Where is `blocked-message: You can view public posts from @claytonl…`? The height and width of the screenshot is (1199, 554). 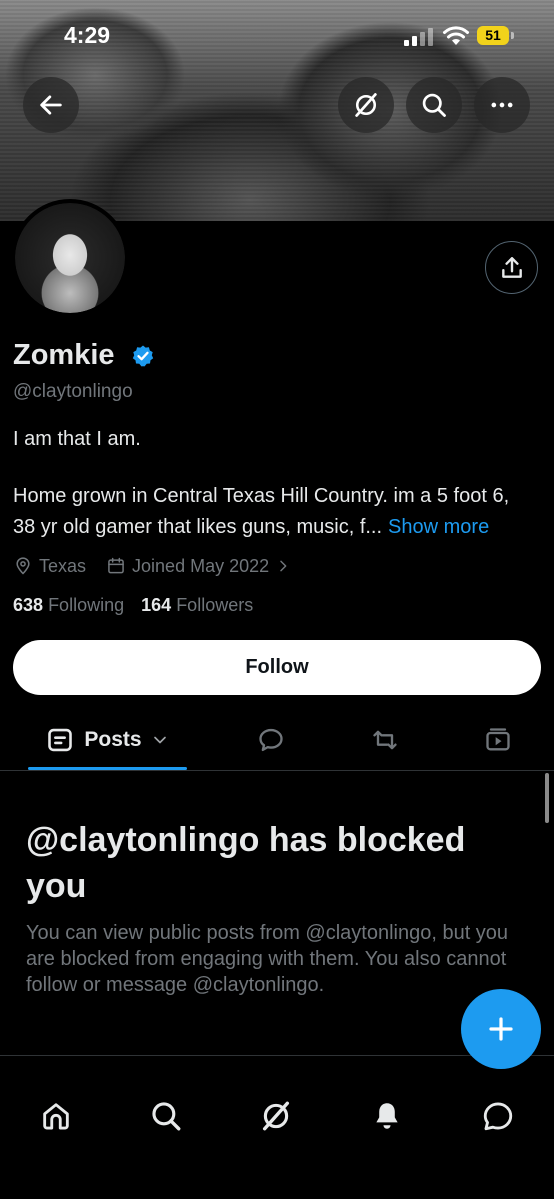 blocked-message: You can view public posts from @claytonl… is located at coordinates (267, 959).